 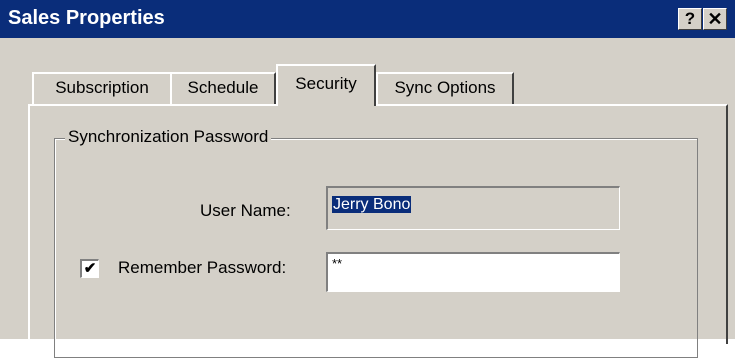 I want to click on username-selected-text: Jerry Bono, so click(x=372, y=204).